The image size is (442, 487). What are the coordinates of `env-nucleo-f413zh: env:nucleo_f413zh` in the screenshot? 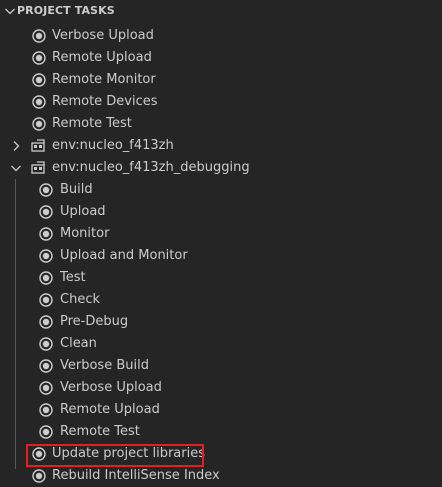 It's located at (221, 146).